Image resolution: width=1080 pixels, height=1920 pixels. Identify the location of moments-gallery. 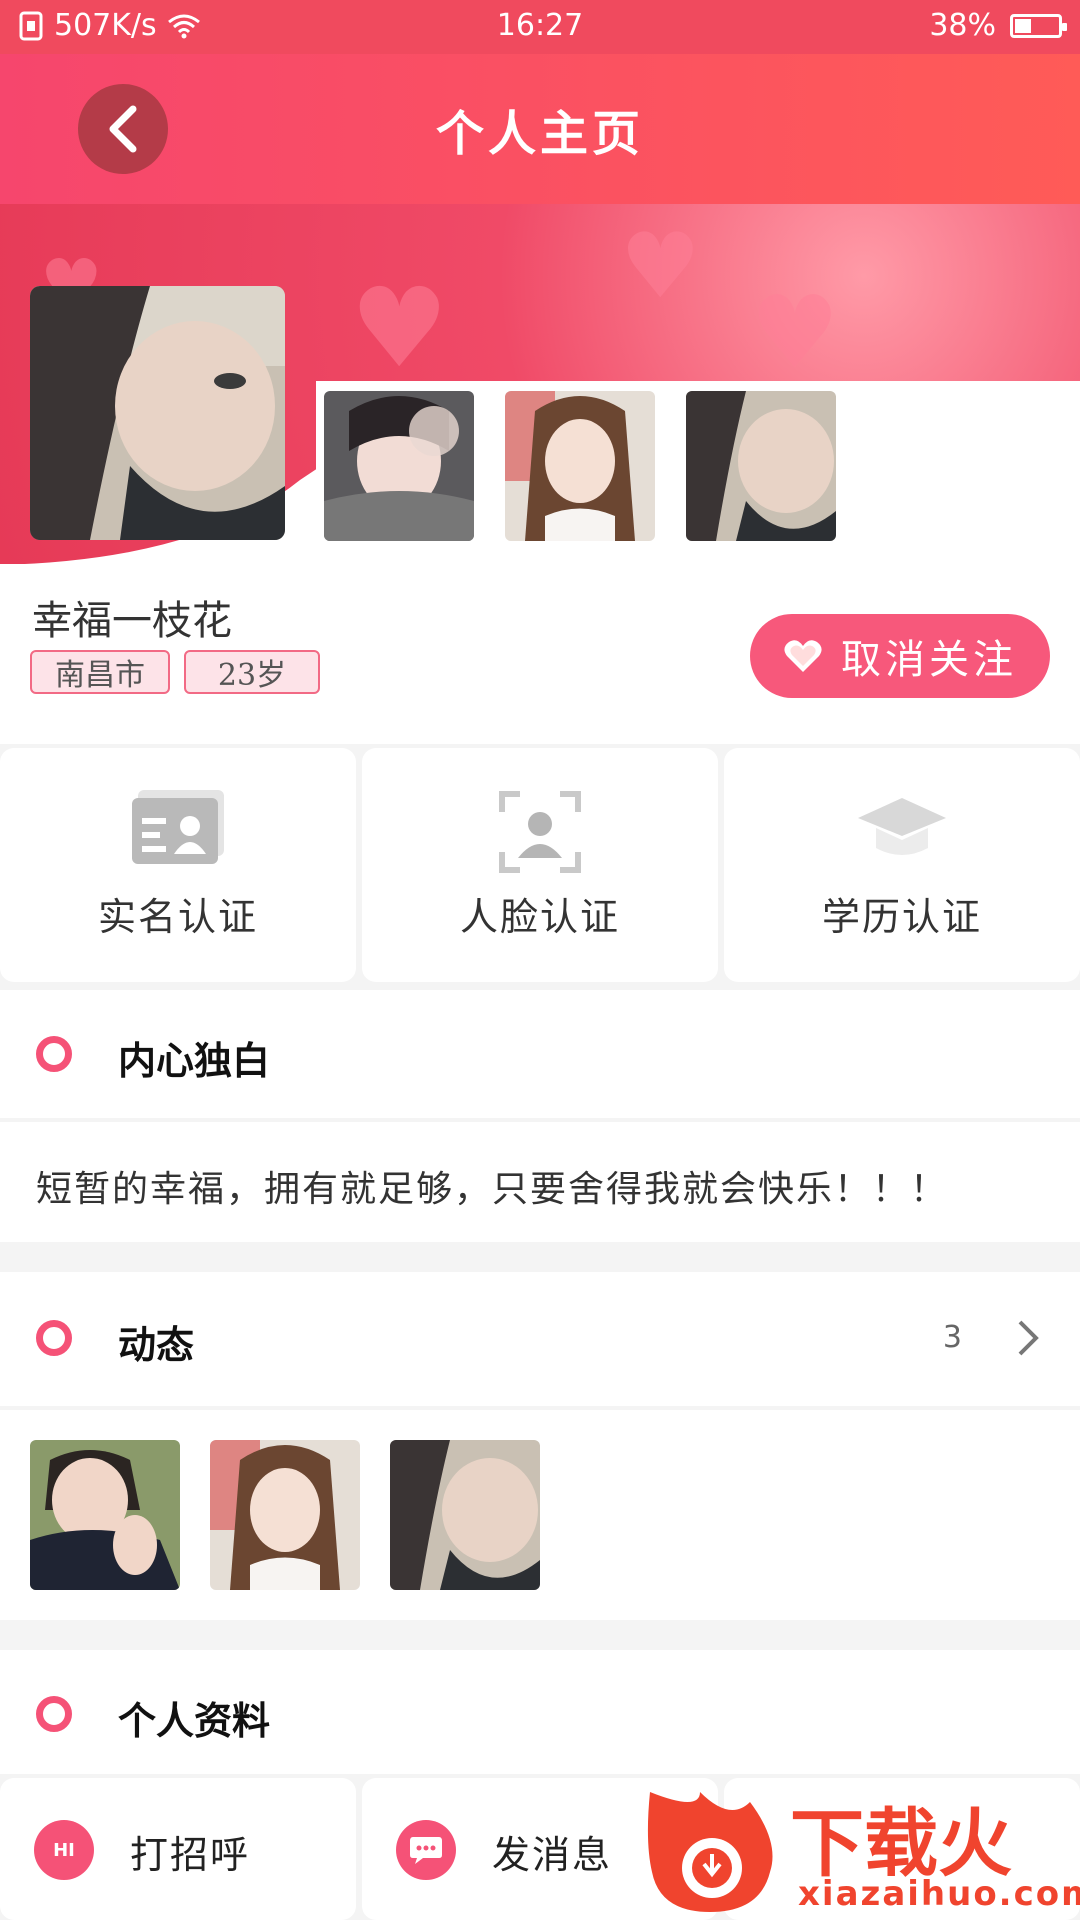
(540, 1515).